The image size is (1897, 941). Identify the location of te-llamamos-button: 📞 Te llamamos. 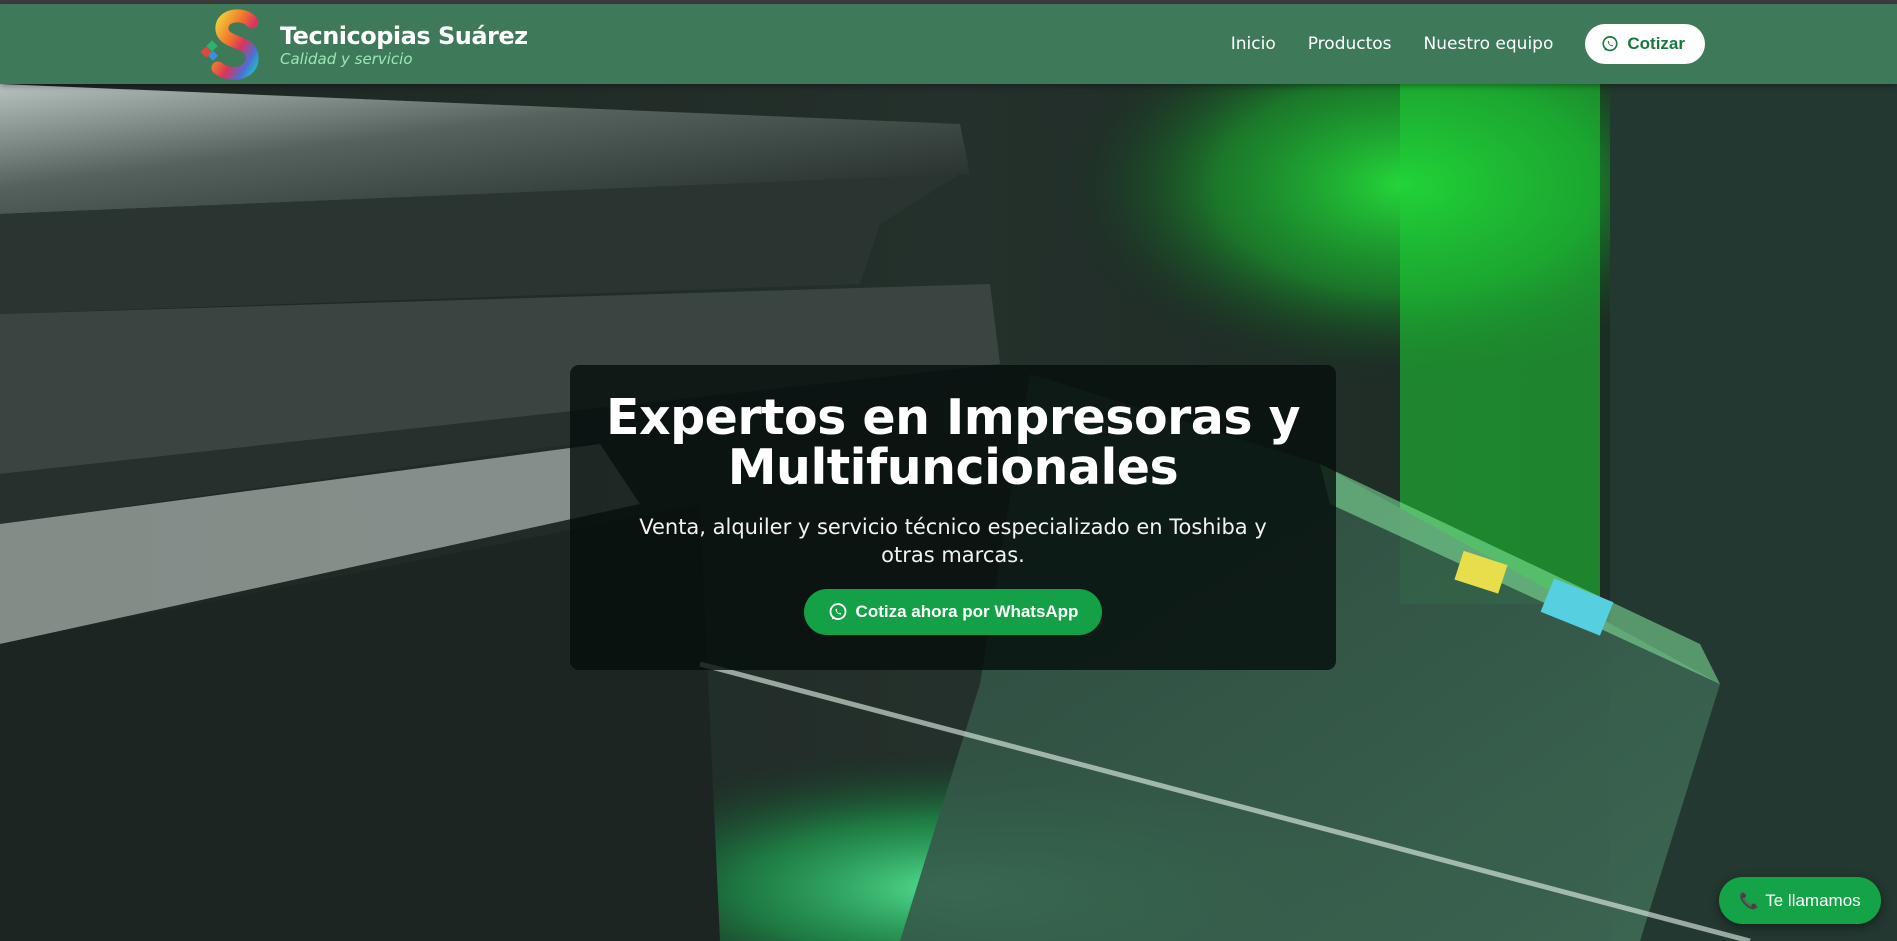
(1800, 900).